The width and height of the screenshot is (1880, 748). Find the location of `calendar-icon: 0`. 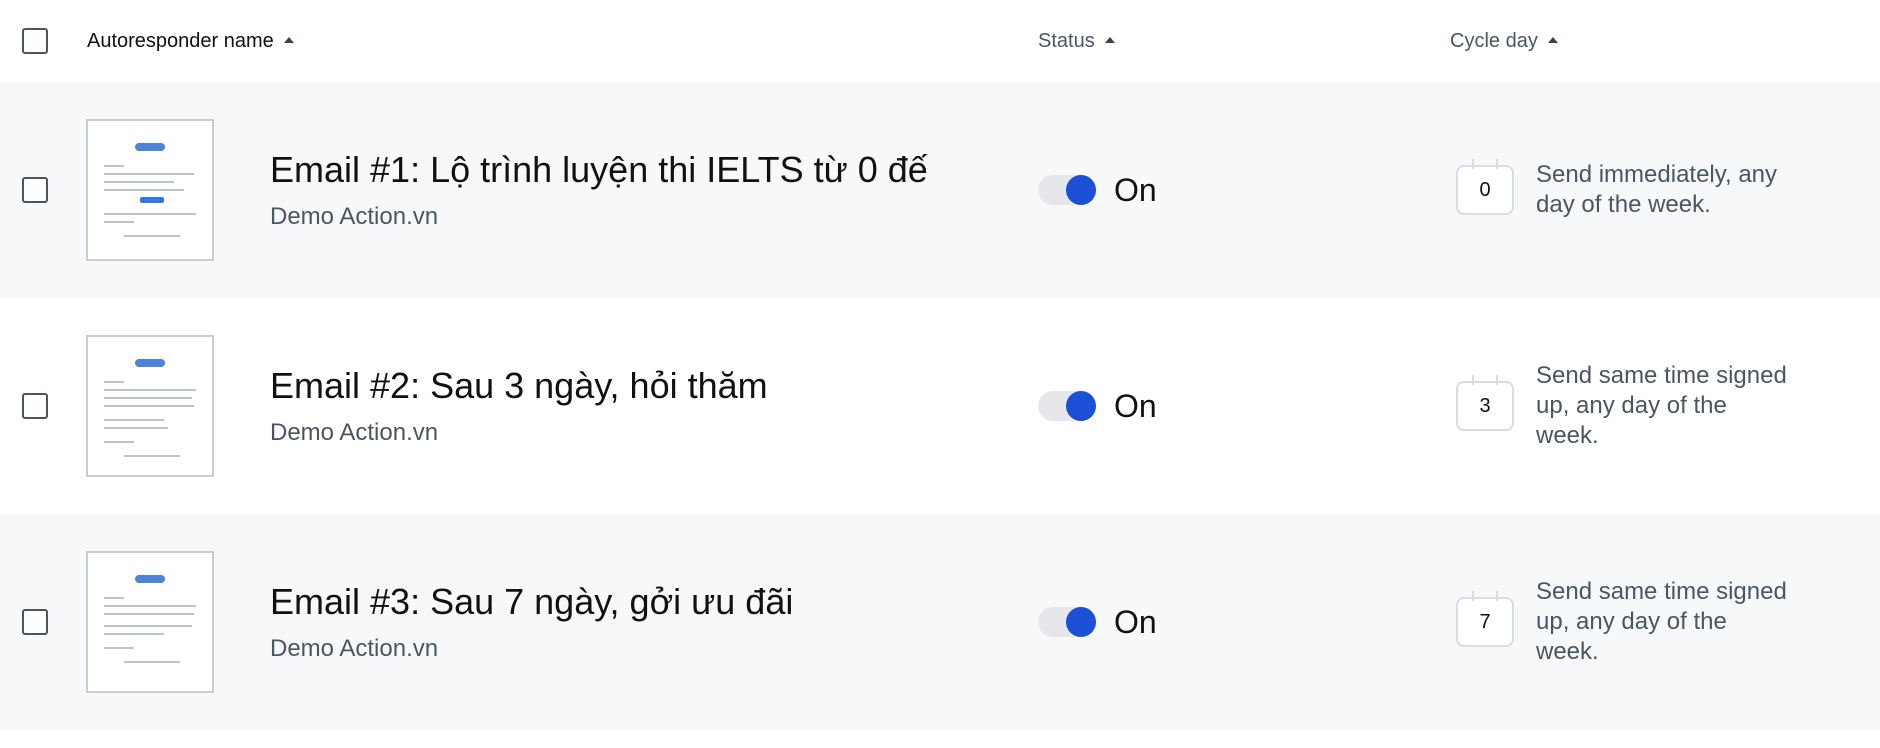

calendar-icon: 0 is located at coordinates (1485, 187).